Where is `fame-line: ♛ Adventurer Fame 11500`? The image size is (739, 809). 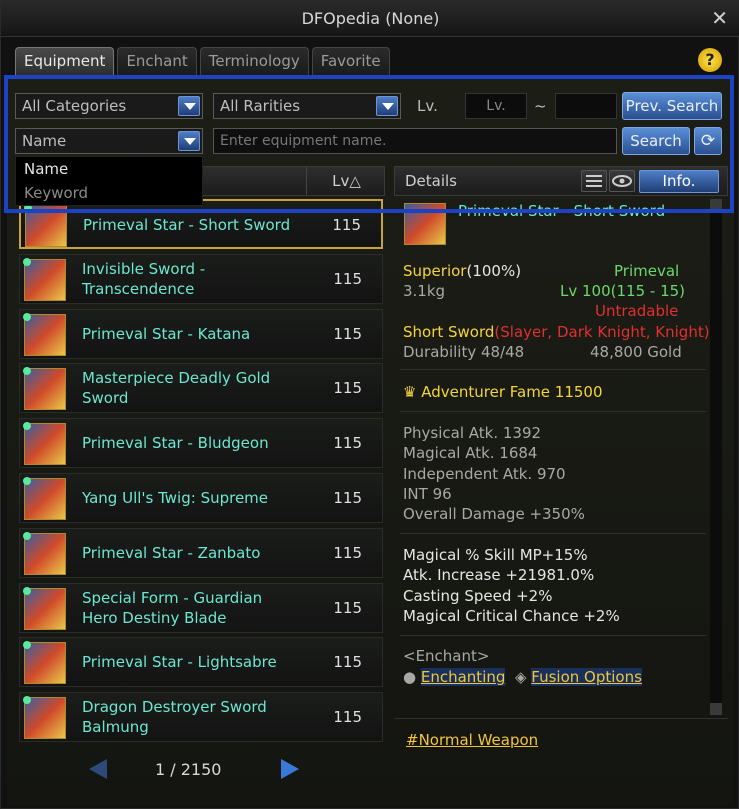
fame-line: ♛ Adventurer Fame 11500 is located at coordinates (503, 392).